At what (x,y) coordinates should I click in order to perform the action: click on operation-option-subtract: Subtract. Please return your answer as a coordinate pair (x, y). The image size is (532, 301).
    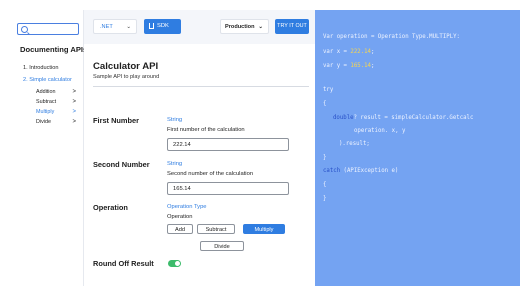
    Looking at the image, I should click on (216, 229).